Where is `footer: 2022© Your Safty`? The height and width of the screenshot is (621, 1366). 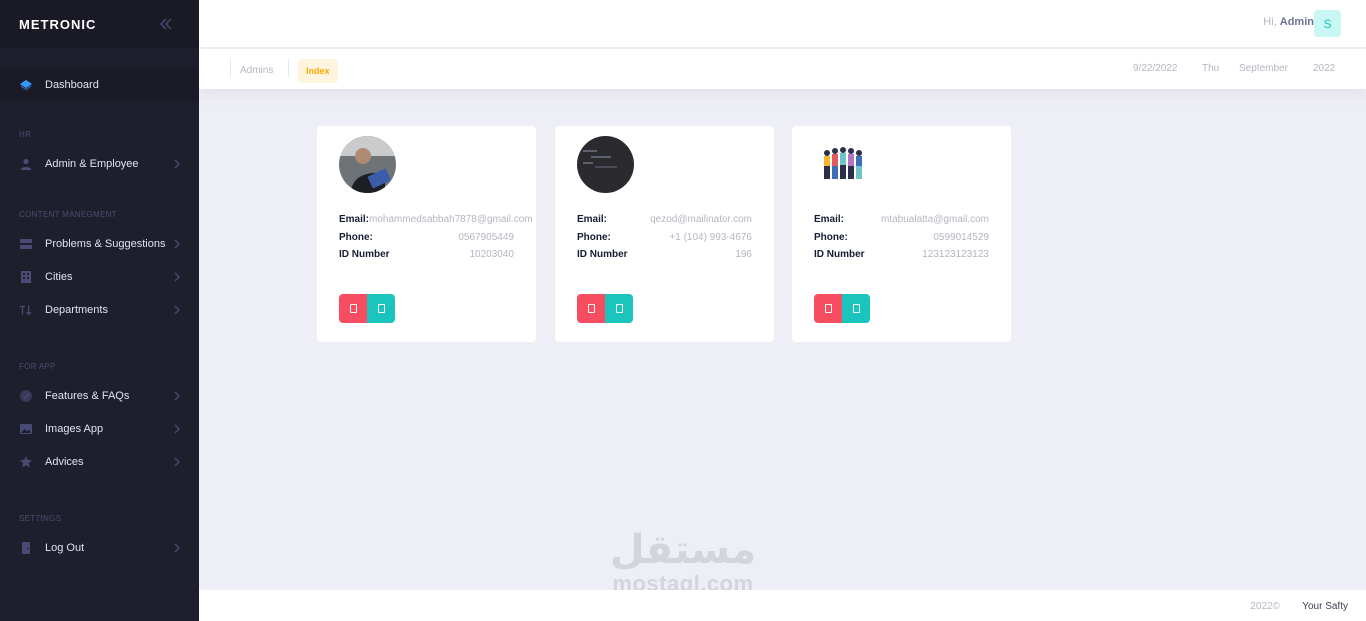 footer: 2022© Your Safty is located at coordinates (782, 605).